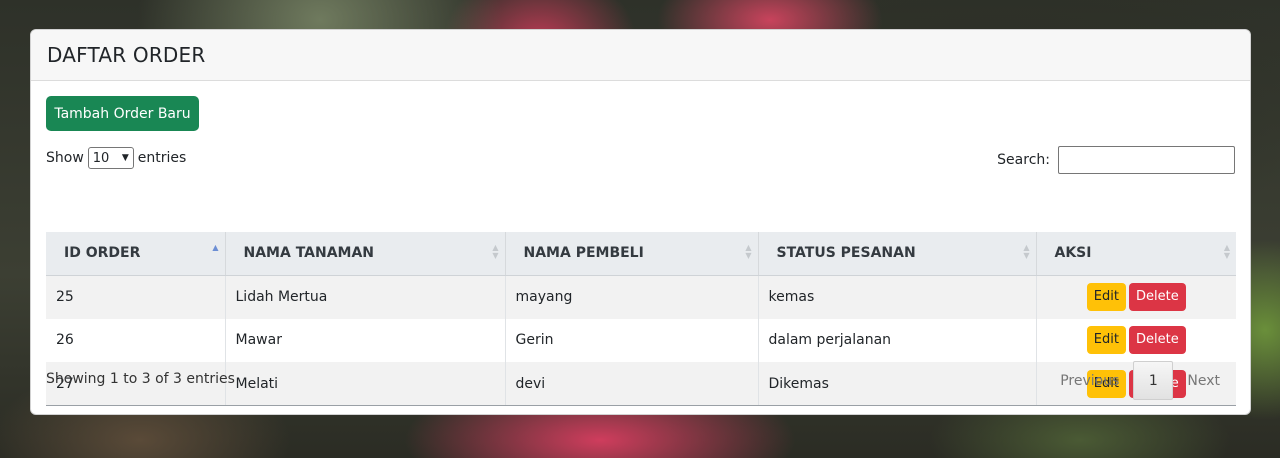 Image resolution: width=1280 pixels, height=458 pixels. I want to click on cell-id-order: 26, so click(136, 340).